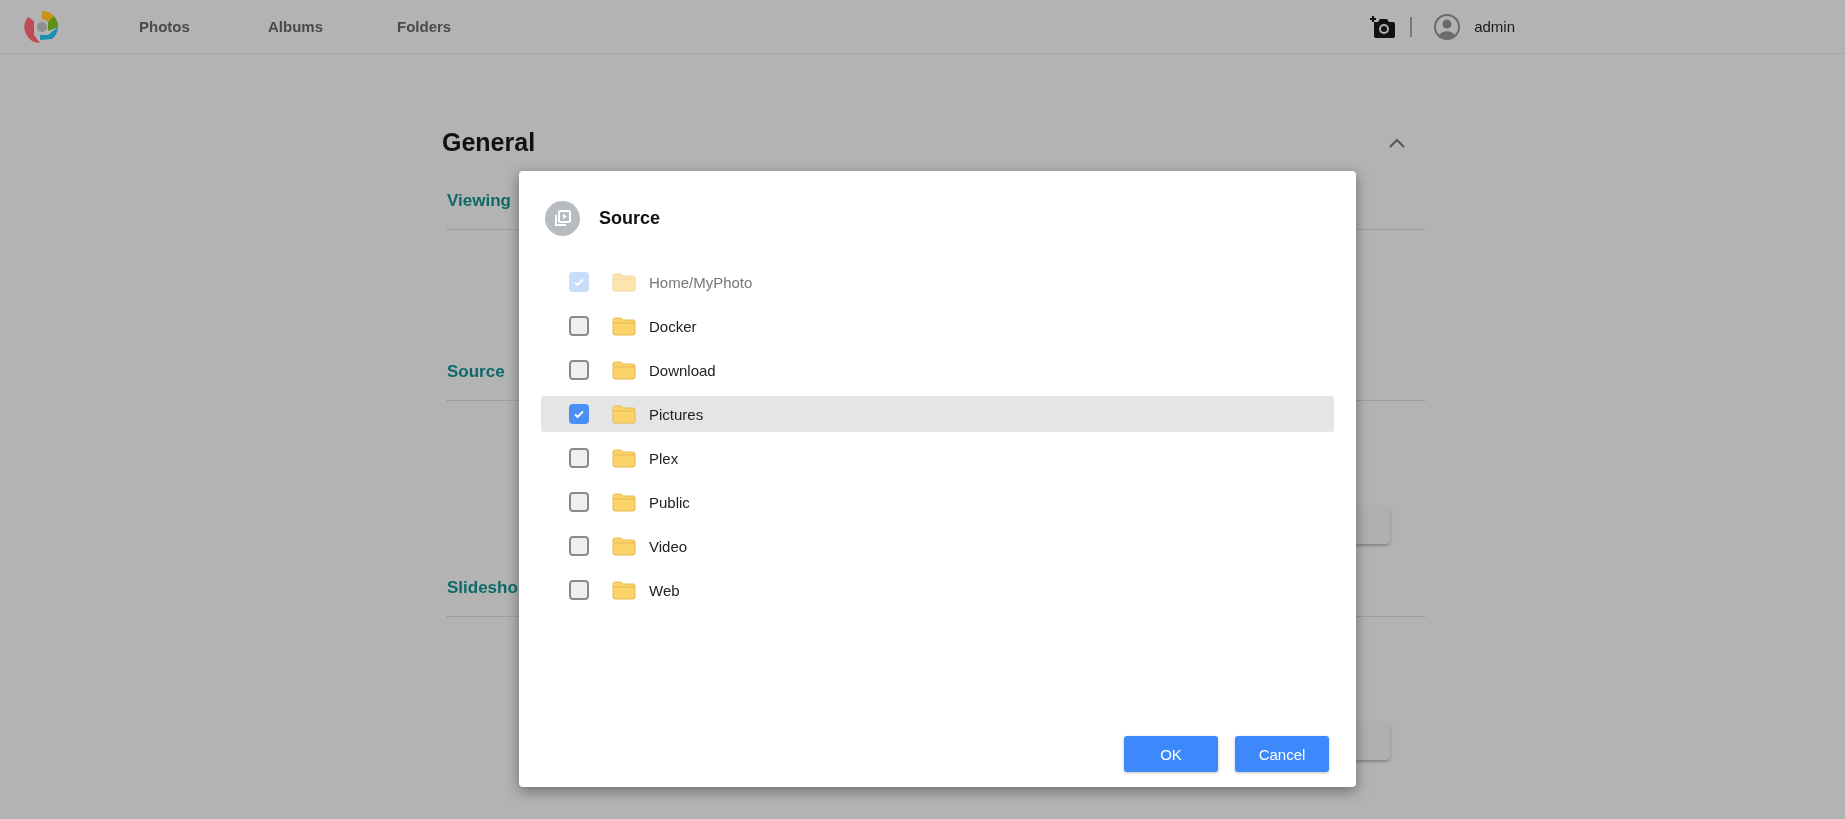 The width and height of the screenshot is (1845, 819). I want to click on folder-row: Web, so click(937, 590).